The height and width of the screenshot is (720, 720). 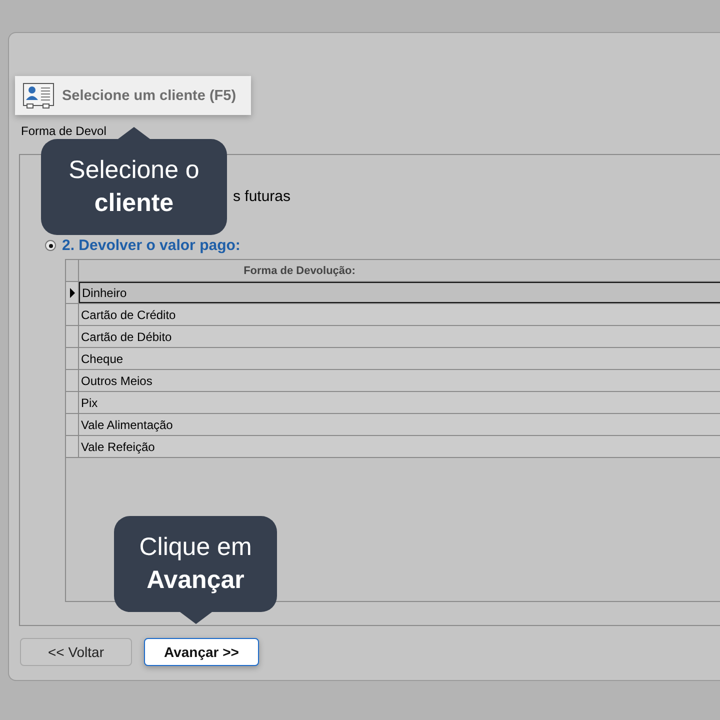 What do you see at coordinates (299, 271) in the screenshot?
I see `column-header: Forma de Devolução:` at bounding box center [299, 271].